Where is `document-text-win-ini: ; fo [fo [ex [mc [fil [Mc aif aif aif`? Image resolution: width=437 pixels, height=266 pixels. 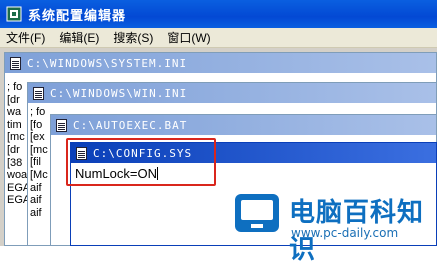 document-text-win-ini: ; fo [fo [ex [mc [fil [Mc aif aif aif is located at coordinates (39, 162).